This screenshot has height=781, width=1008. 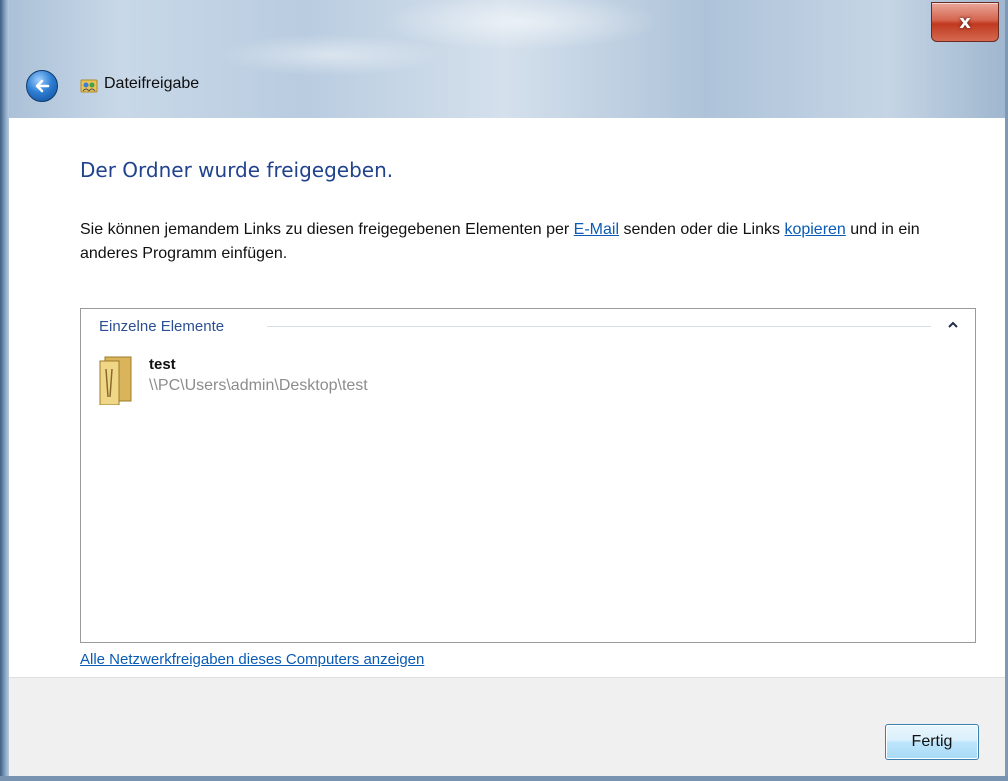 What do you see at coordinates (4, 390) in the screenshot?
I see `window-border-left` at bounding box center [4, 390].